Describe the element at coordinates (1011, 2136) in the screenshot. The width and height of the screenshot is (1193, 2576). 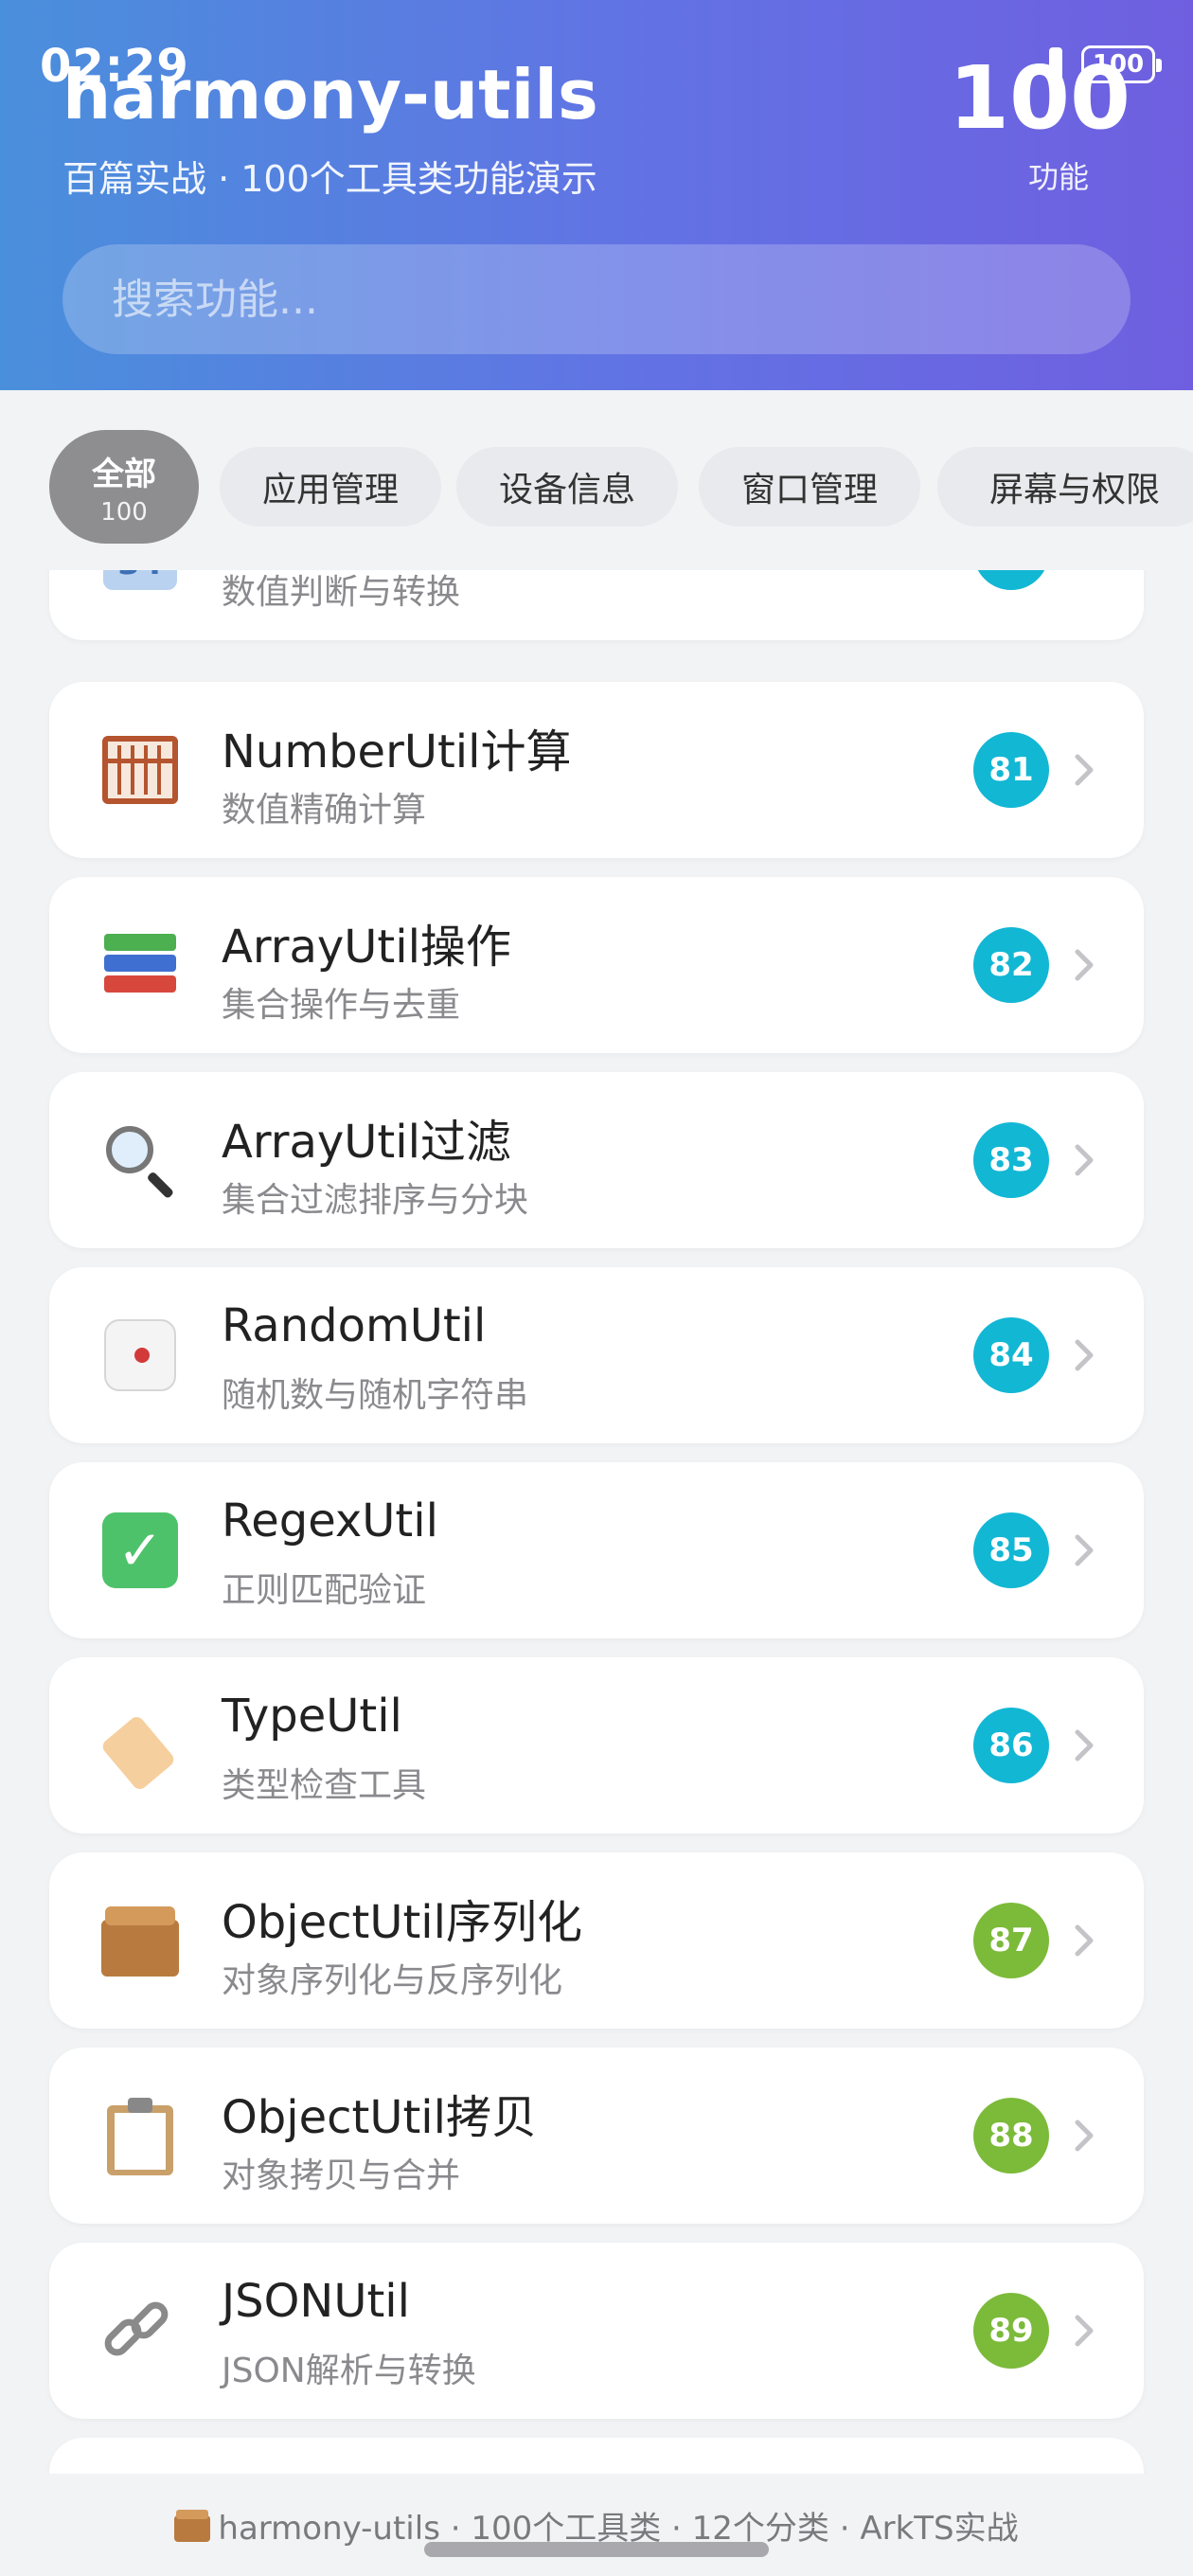
I see `item-number-badge: 88` at that location.